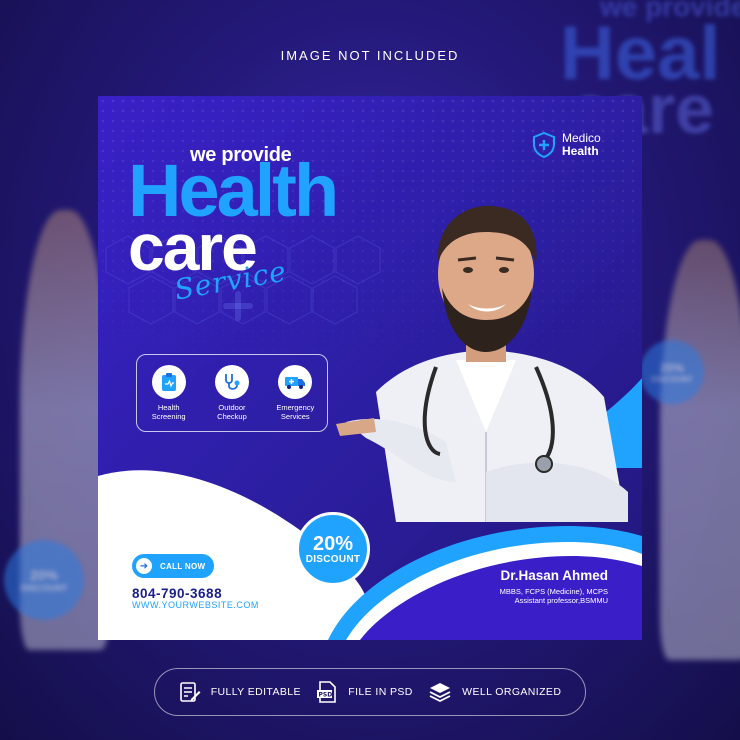 The height and width of the screenshot is (740, 740). Describe the element at coordinates (553, 591) in the screenshot. I see `doctor-credentials-line1: MBBS, FCPS (Medicine), MCPS` at that location.